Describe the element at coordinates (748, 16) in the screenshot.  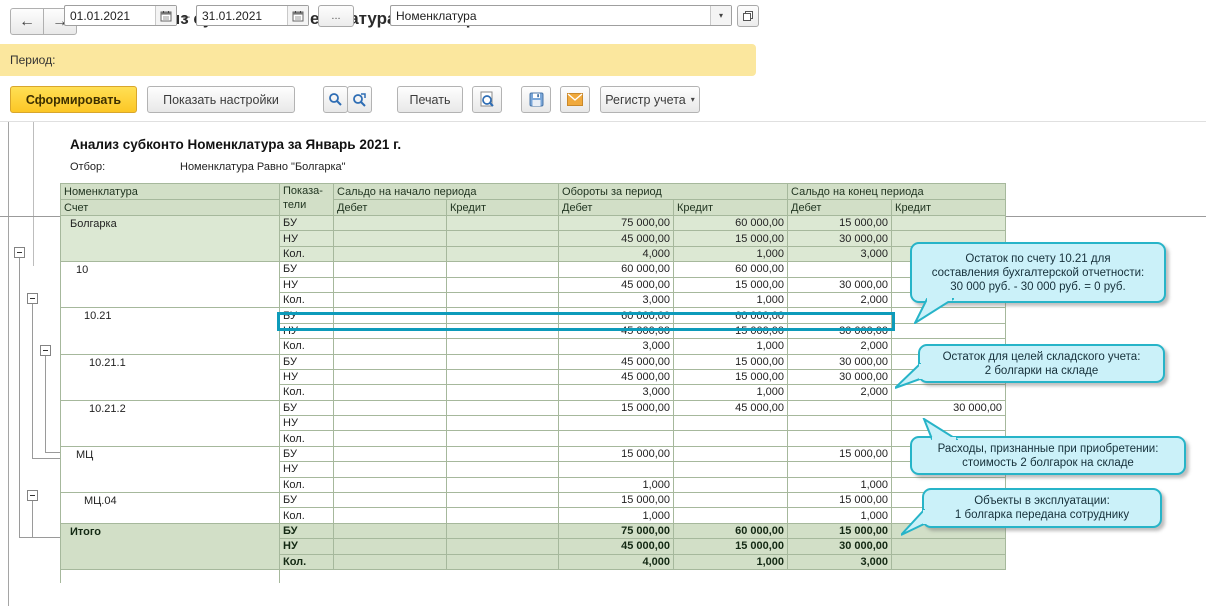
I see `open-list-button` at that location.